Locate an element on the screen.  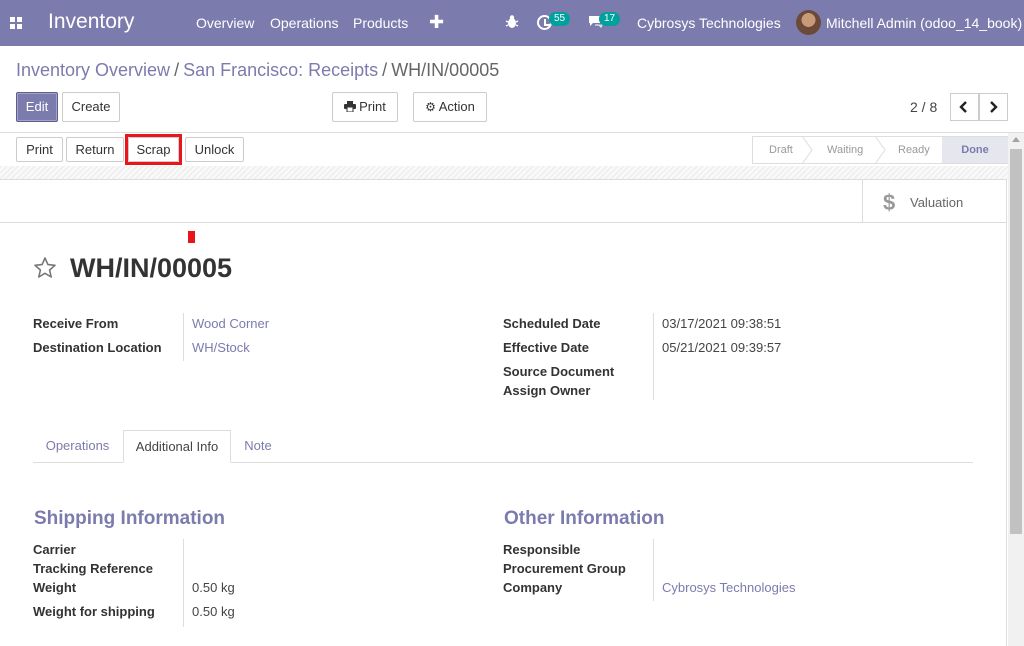
company-switcher: Cybrosys Technologies is located at coordinates (709, 23).